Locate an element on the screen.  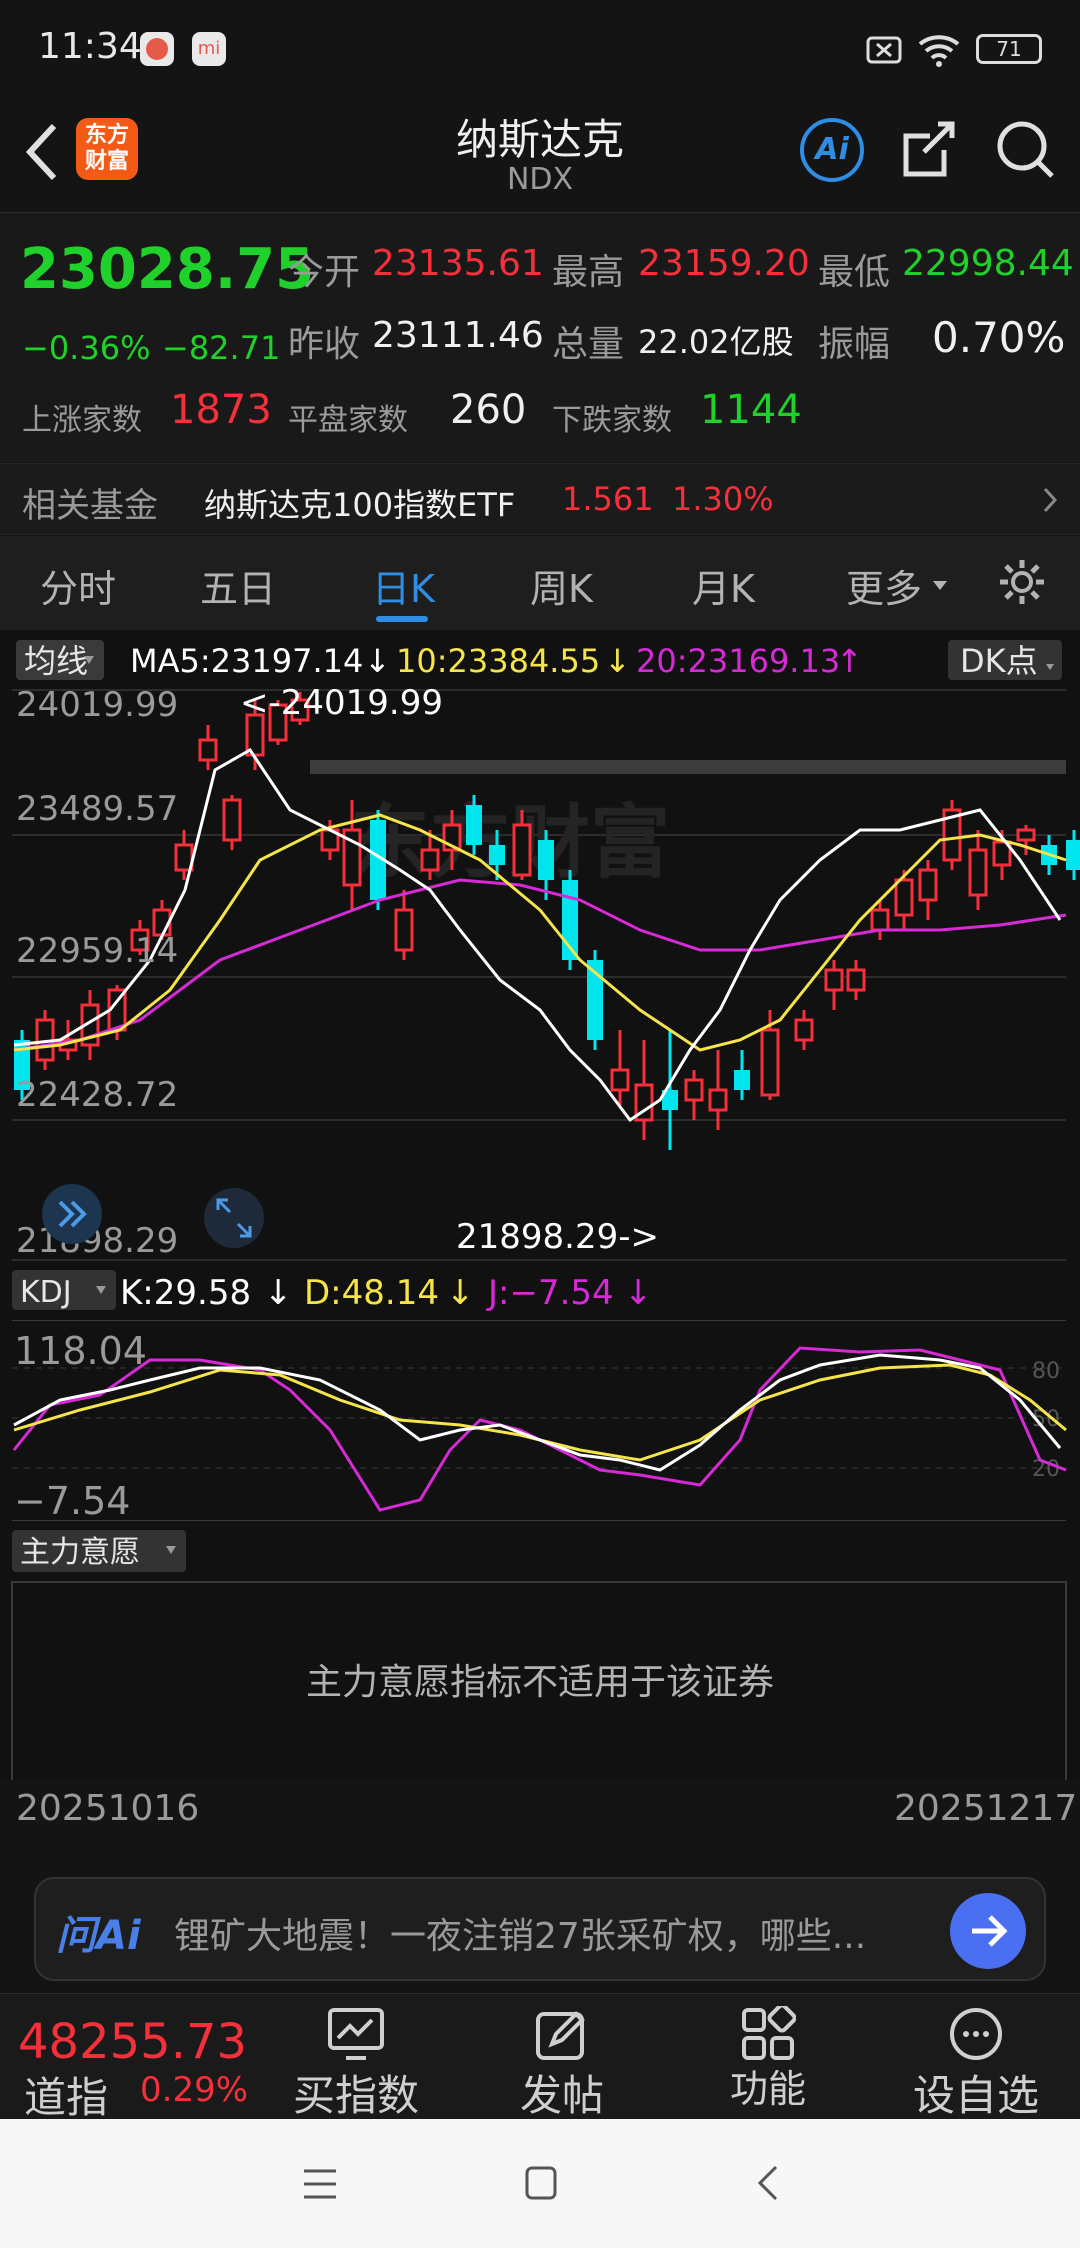
kdj-grid is located at coordinates (539, 1418).